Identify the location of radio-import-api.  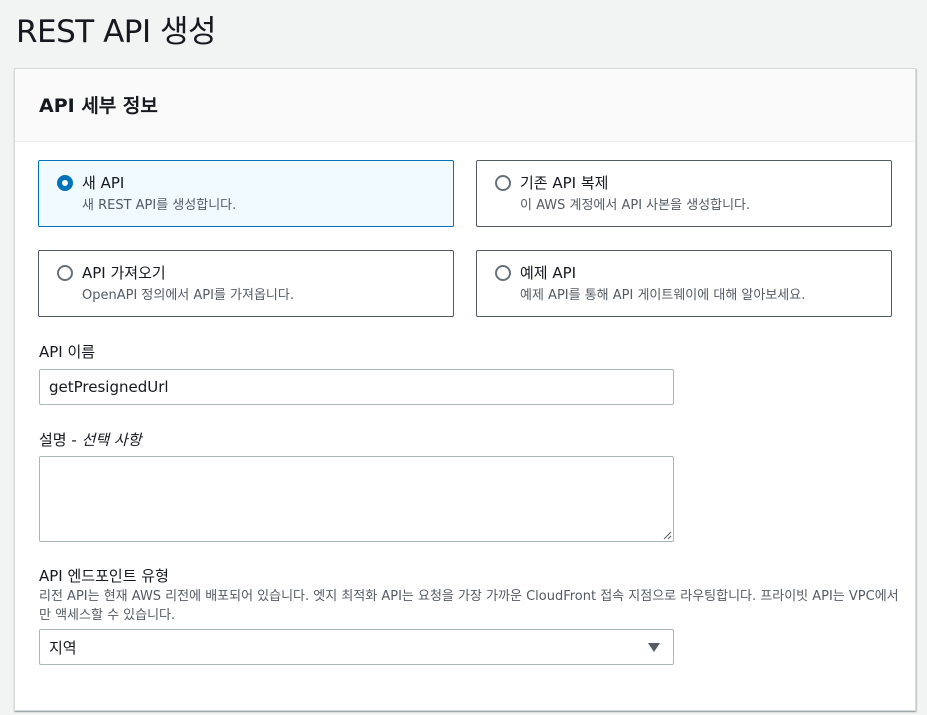
(65, 273).